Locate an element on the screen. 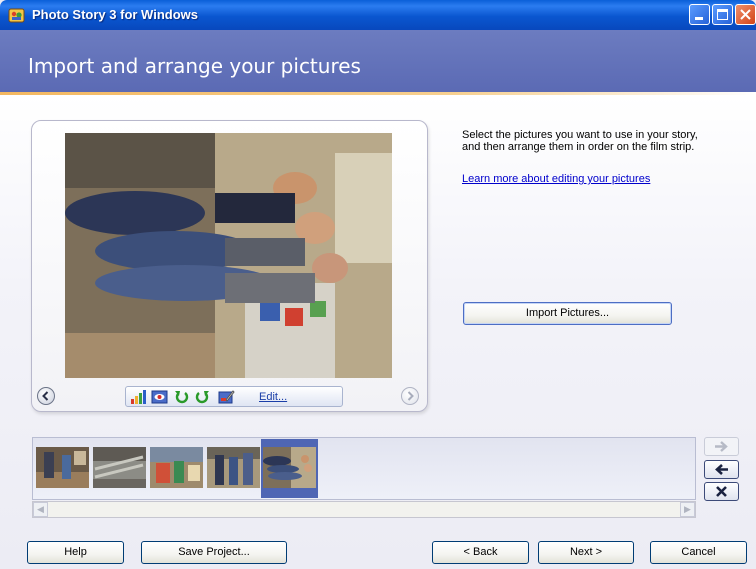 This screenshot has height=569, width=756. rotate-left-button is located at coordinates (181, 397).